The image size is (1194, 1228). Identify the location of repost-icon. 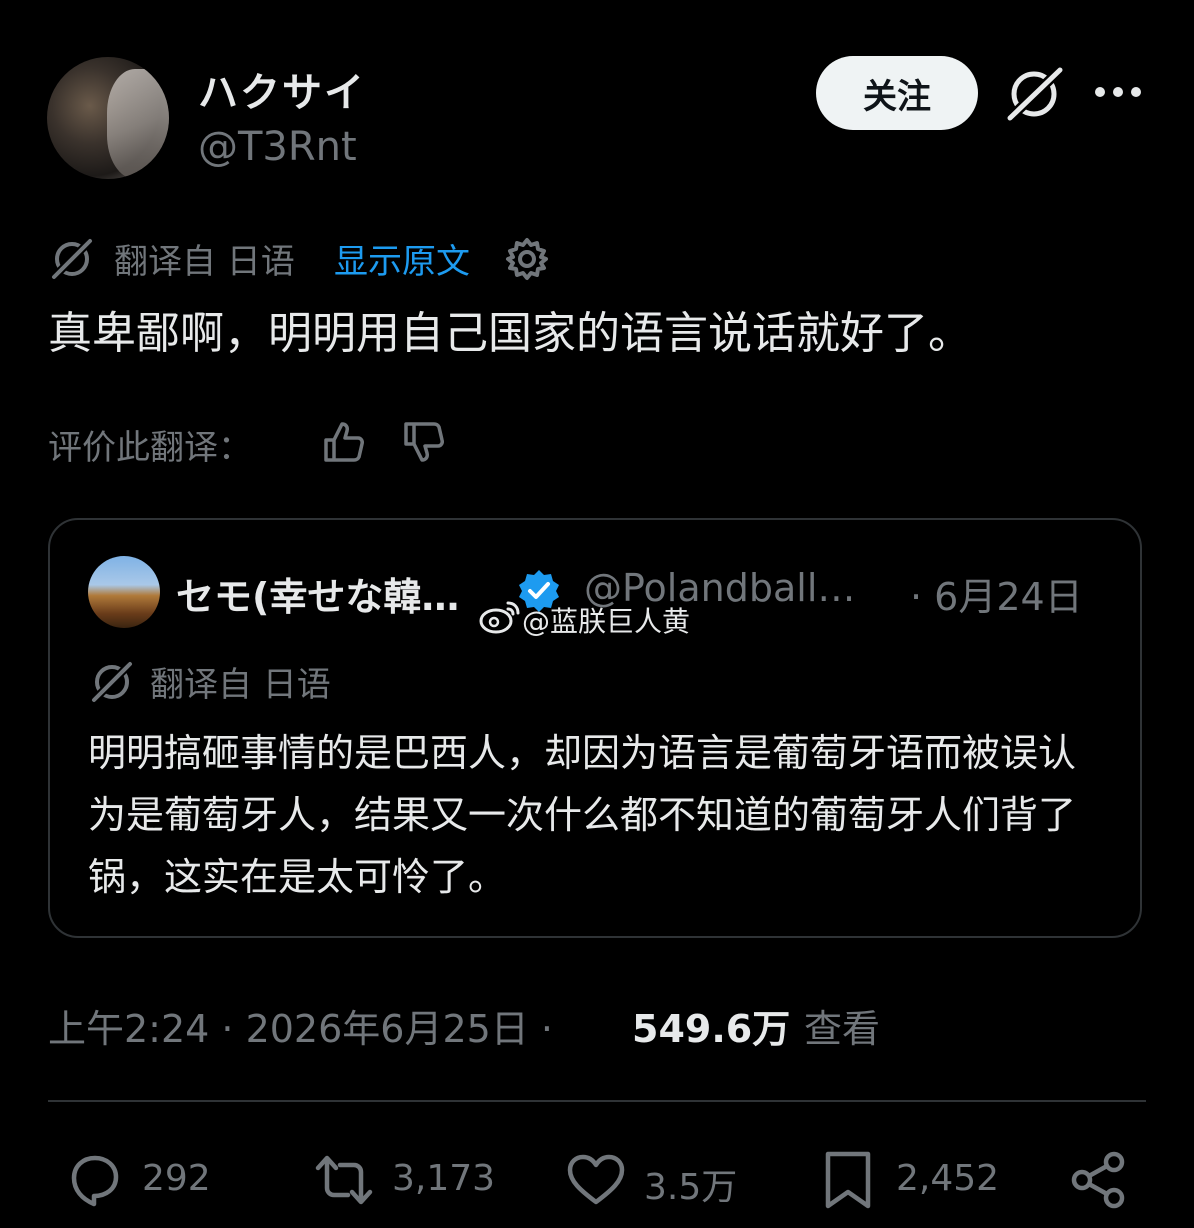
(344, 1180).